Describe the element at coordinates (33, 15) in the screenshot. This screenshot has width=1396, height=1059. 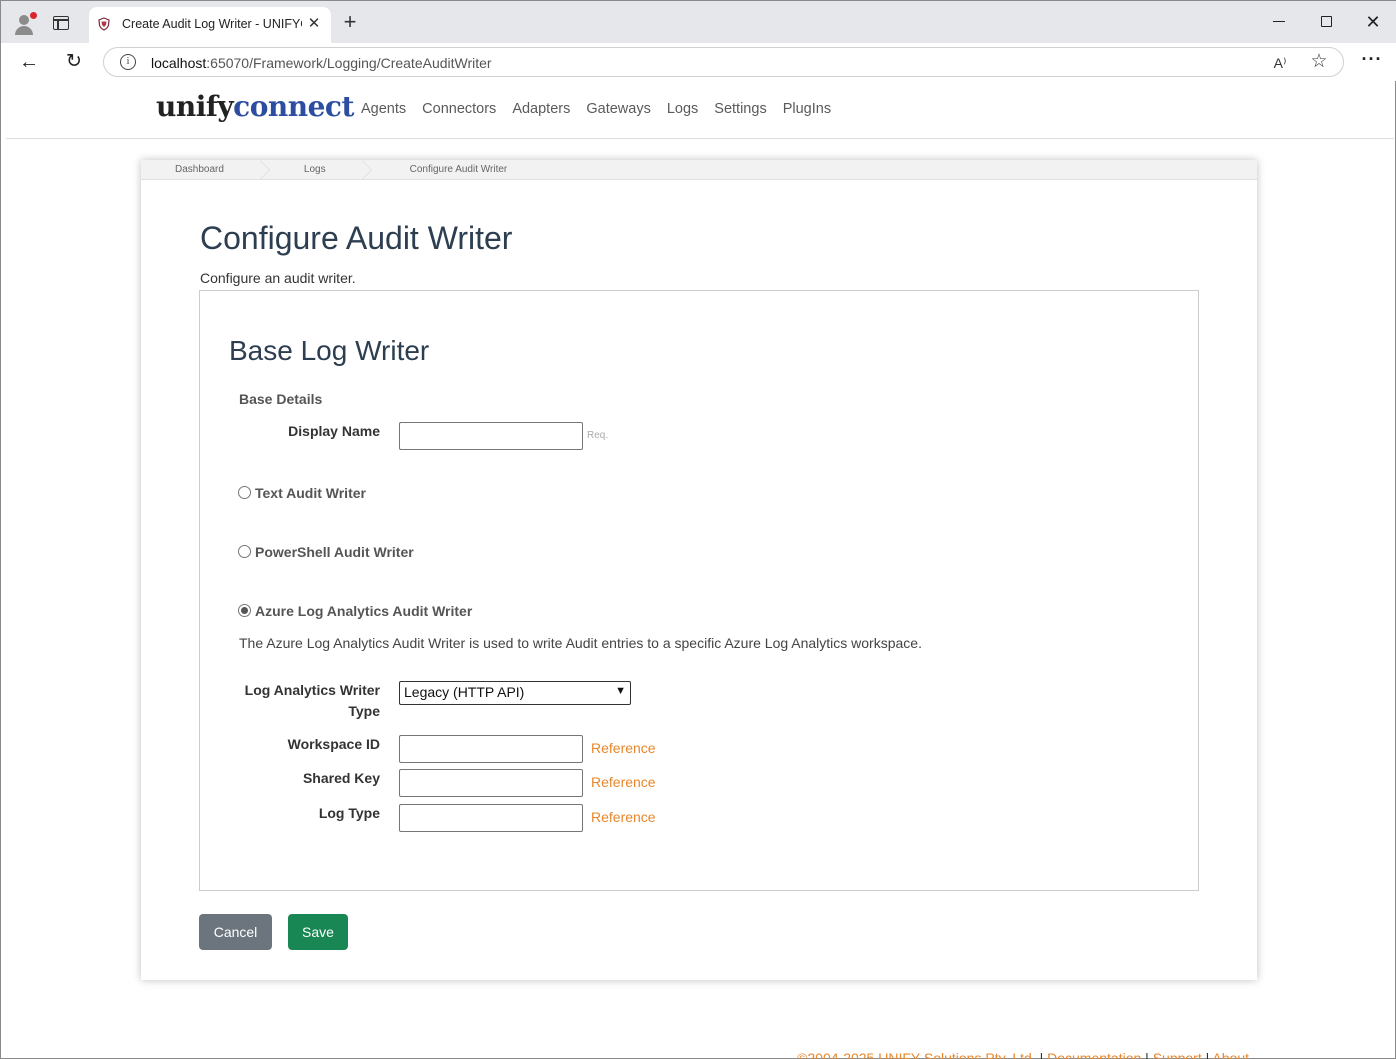
I see `notification-dot-icon` at that location.